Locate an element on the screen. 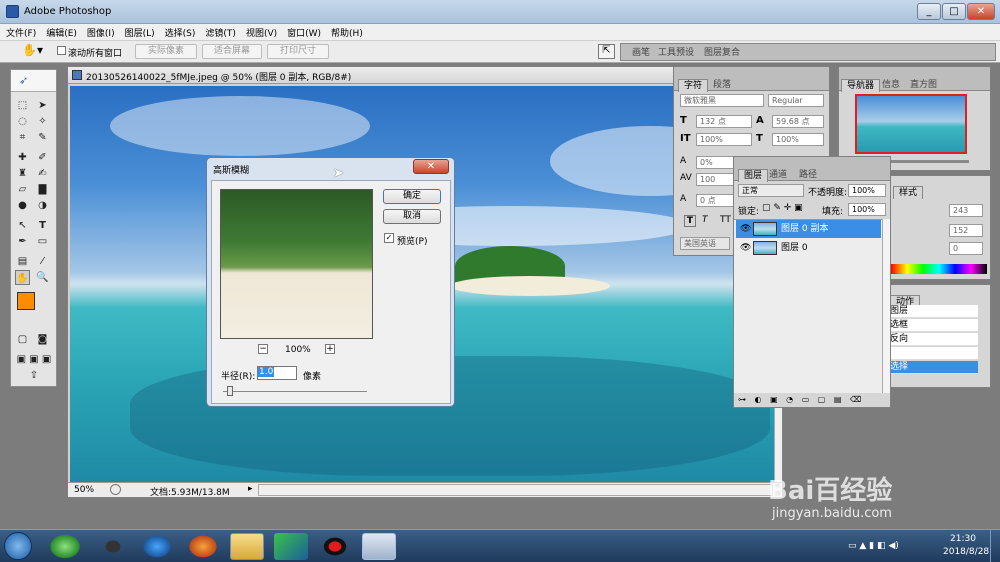  horizontal-scale-field: 100% is located at coordinates (798, 139).